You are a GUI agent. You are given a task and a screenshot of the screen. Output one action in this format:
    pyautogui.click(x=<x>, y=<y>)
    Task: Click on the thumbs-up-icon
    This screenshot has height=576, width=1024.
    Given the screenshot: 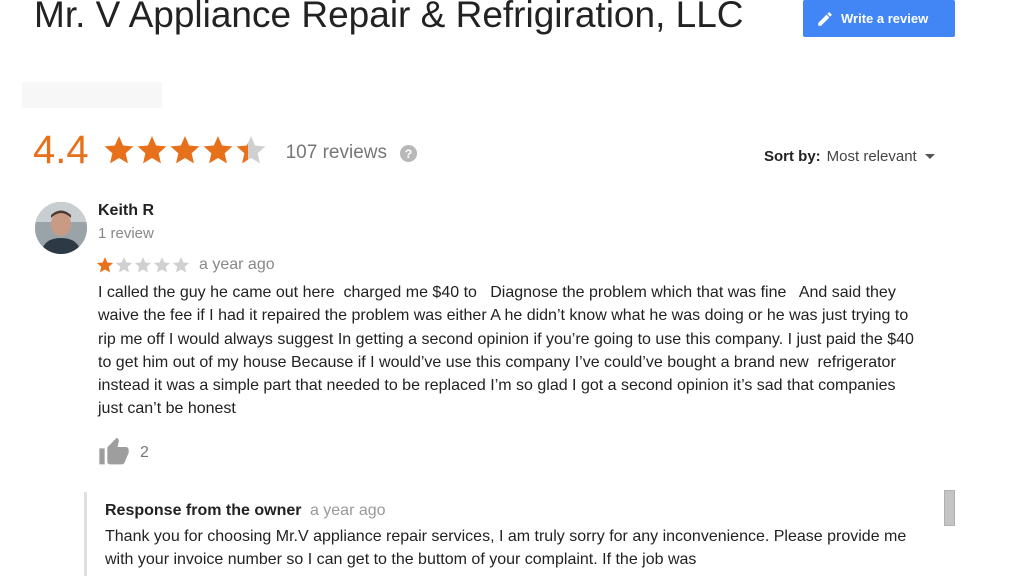 What is the action you would take?
    pyautogui.click(x=114, y=451)
    